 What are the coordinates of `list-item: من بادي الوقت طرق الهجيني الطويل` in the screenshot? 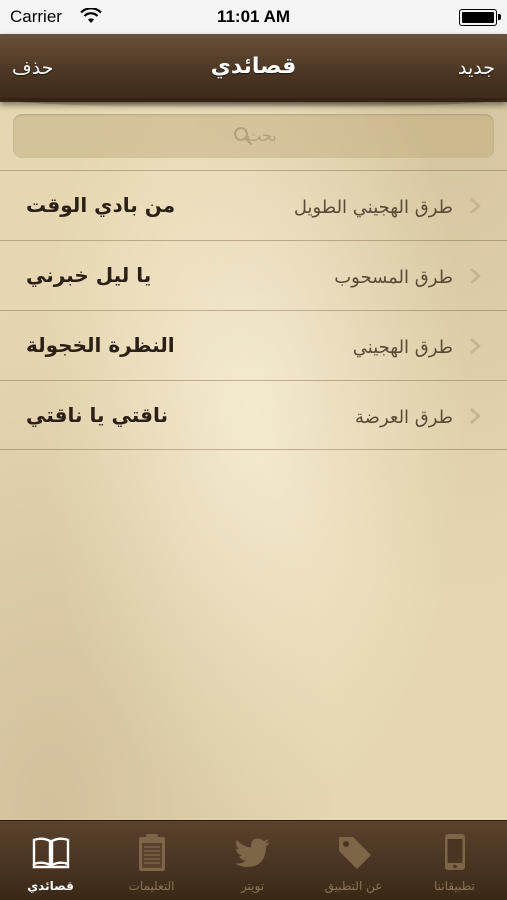 It's located at (253, 205).